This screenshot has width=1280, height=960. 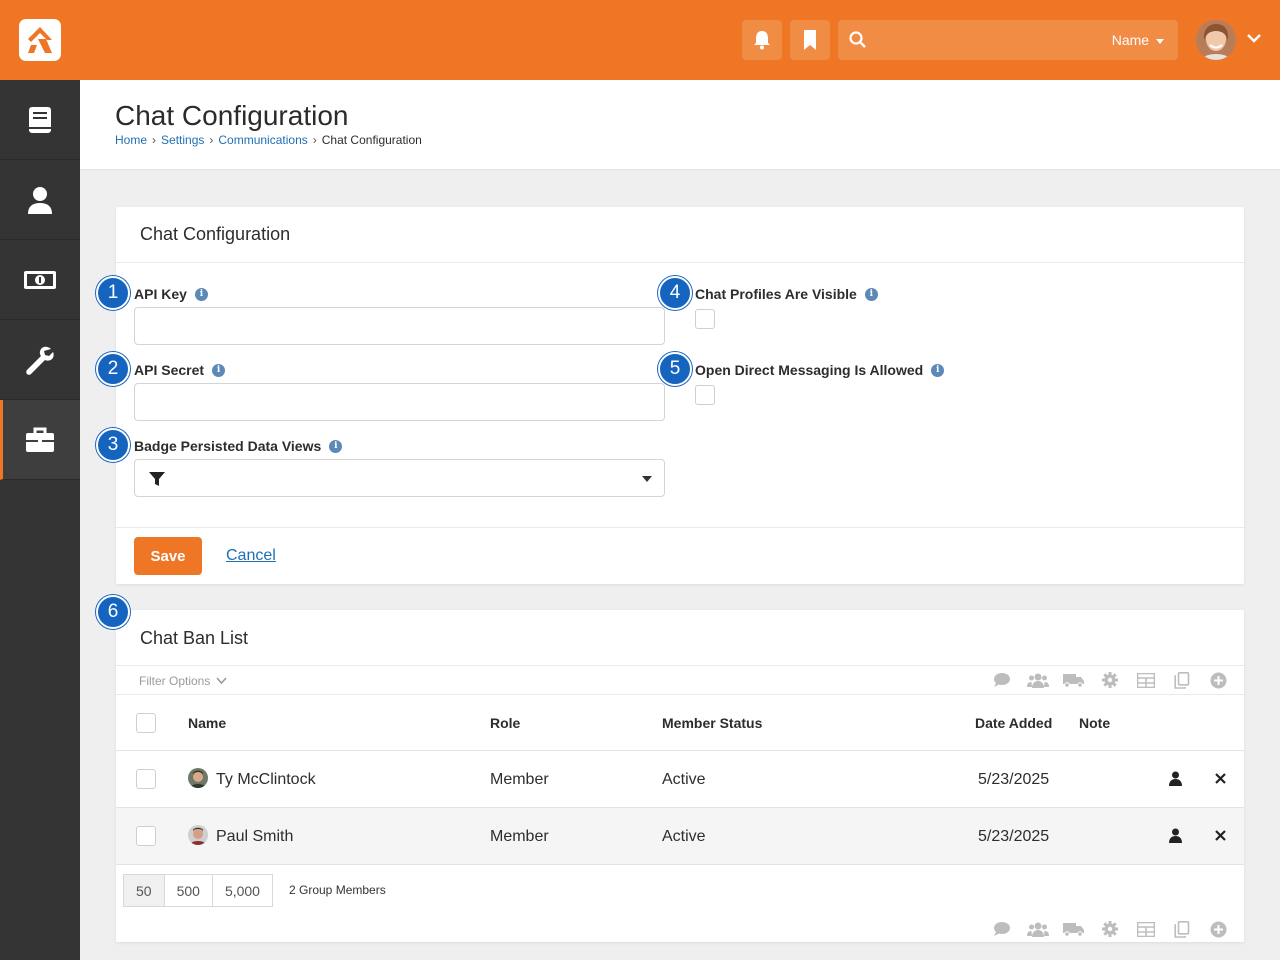 What do you see at coordinates (131, 140) in the screenshot?
I see `breadcrumb-home: Home` at bounding box center [131, 140].